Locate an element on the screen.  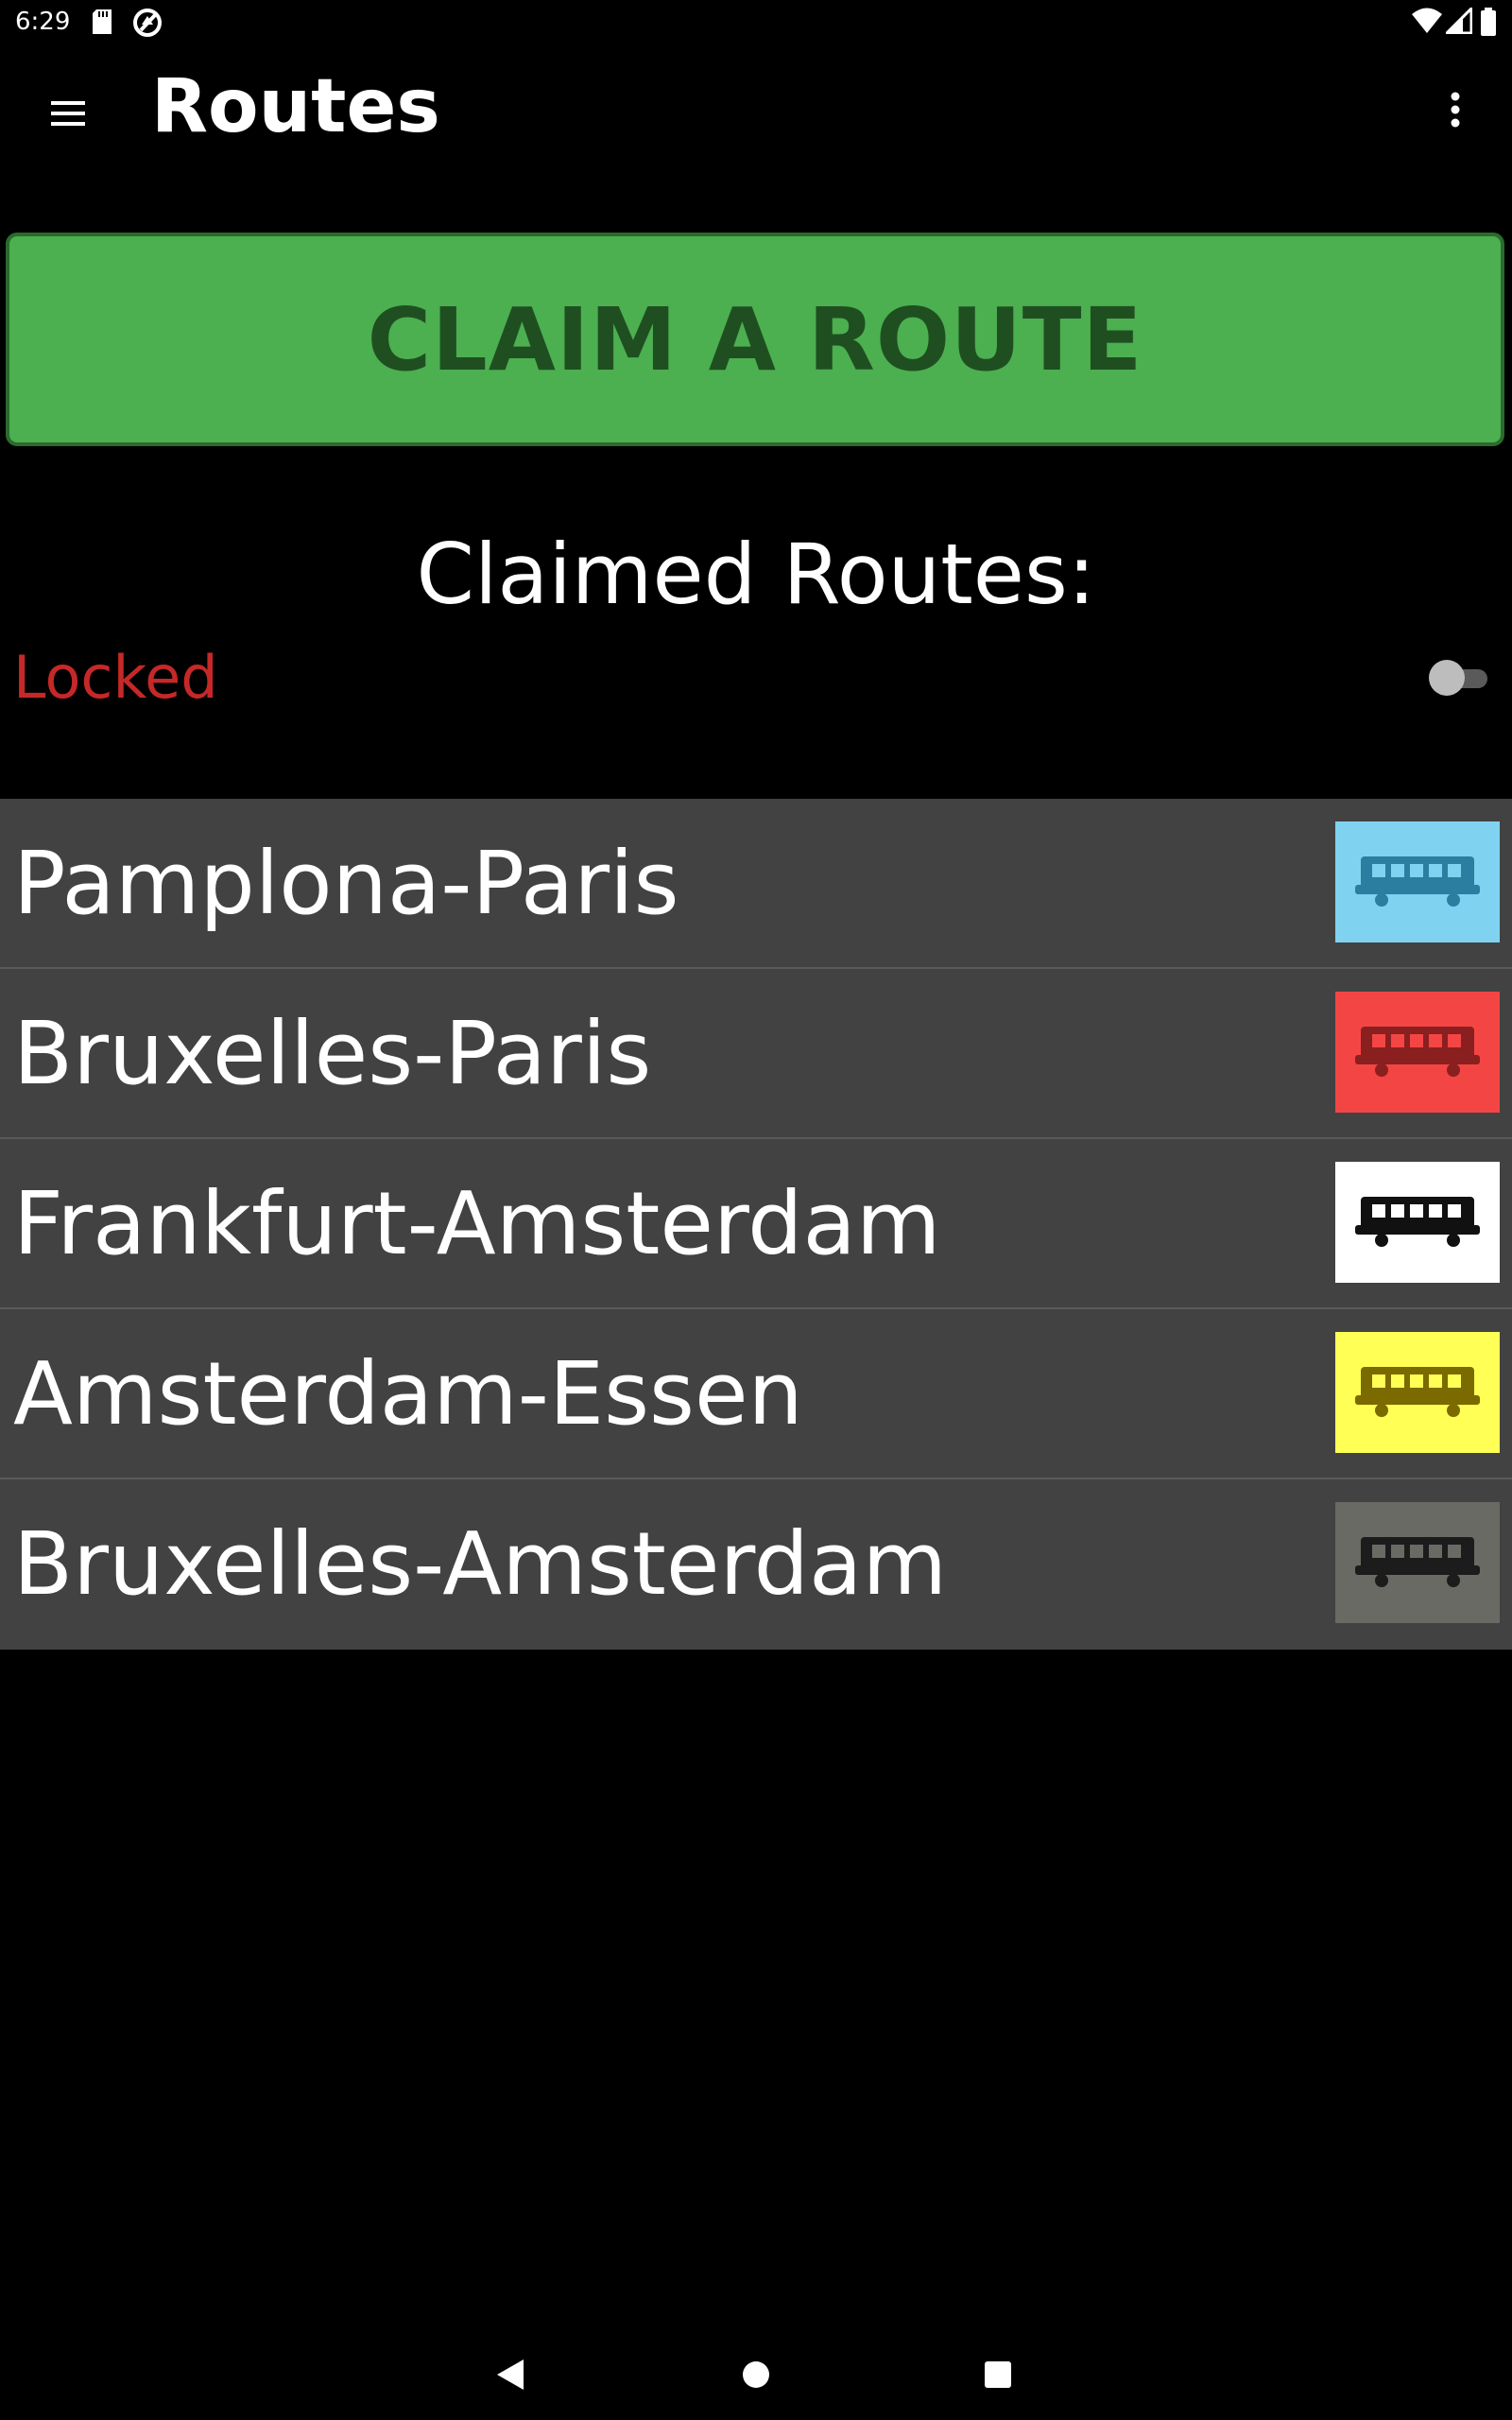
route-row: Amsterdam-Essen is located at coordinates (756, 1394).